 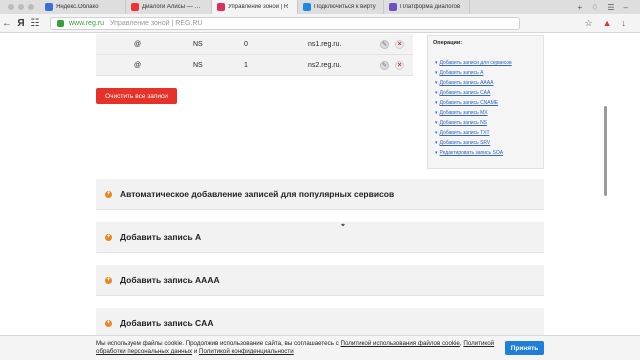 What do you see at coordinates (31, 7) in the screenshot?
I see `maximize-window-button` at bounding box center [31, 7].